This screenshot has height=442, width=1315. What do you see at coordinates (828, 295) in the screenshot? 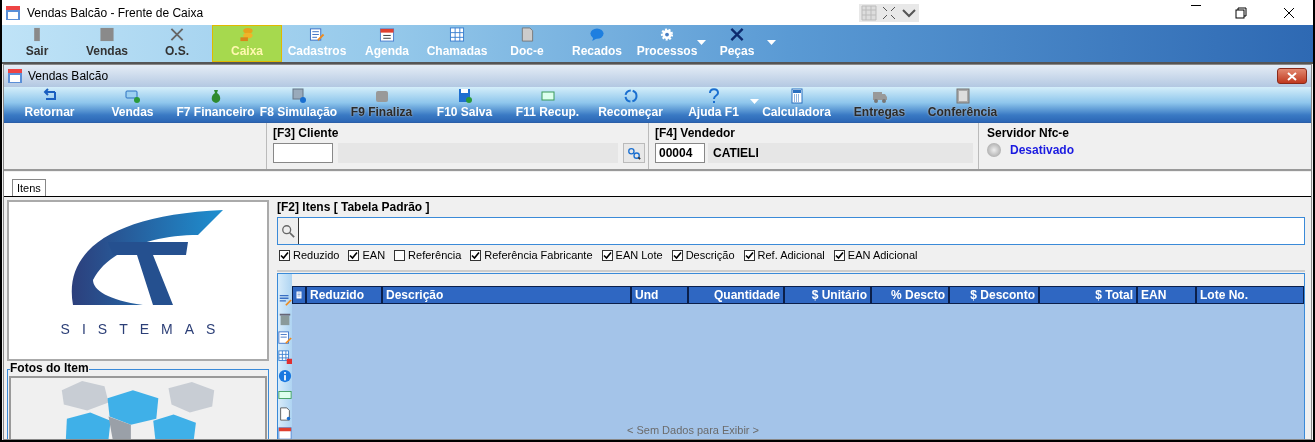
I see `column-header: $ Unitário` at bounding box center [828, 295].